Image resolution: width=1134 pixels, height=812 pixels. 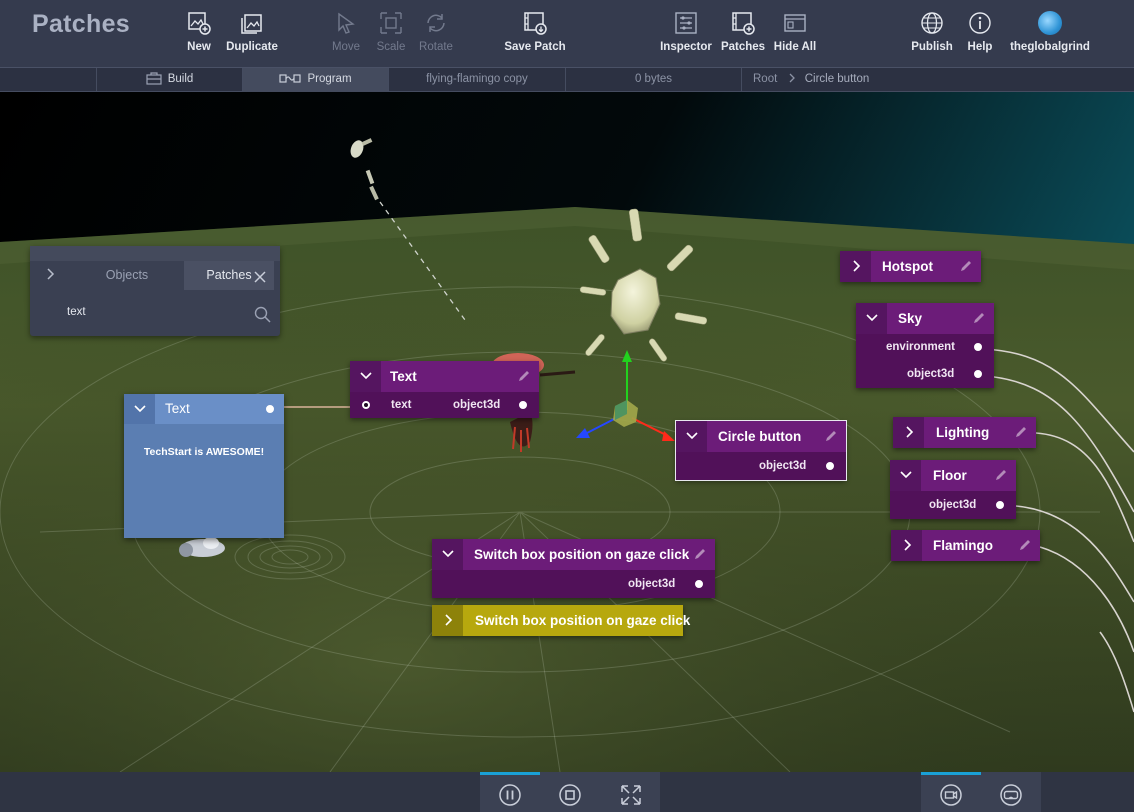 What do you see at coordinates (953, 505) in the screenshot?
I see `floor-body: object3d` at bounding box center [953, 505].